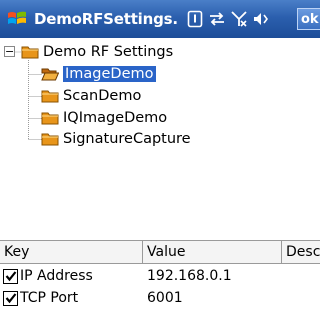  Describe the element at coordinates (17, 19) in the screenshot. I see `windows-start-icon` at that location.